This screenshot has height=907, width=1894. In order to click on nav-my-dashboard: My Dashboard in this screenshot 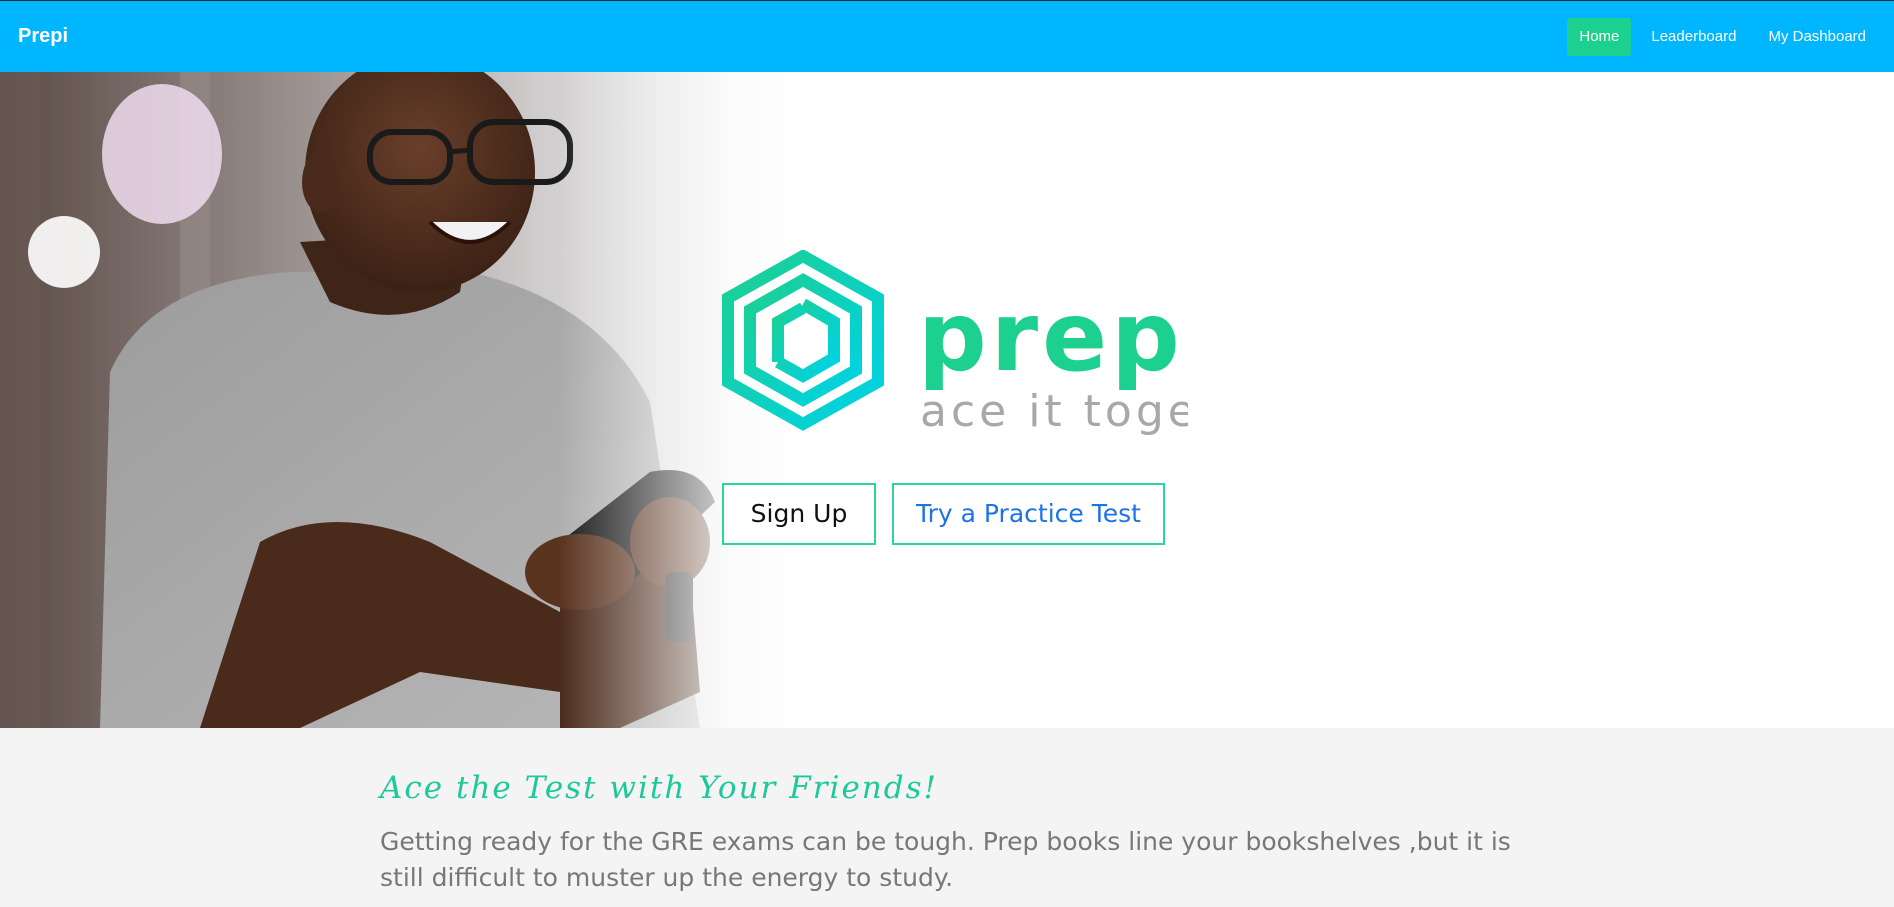, I will do `click(1817, 37)`.